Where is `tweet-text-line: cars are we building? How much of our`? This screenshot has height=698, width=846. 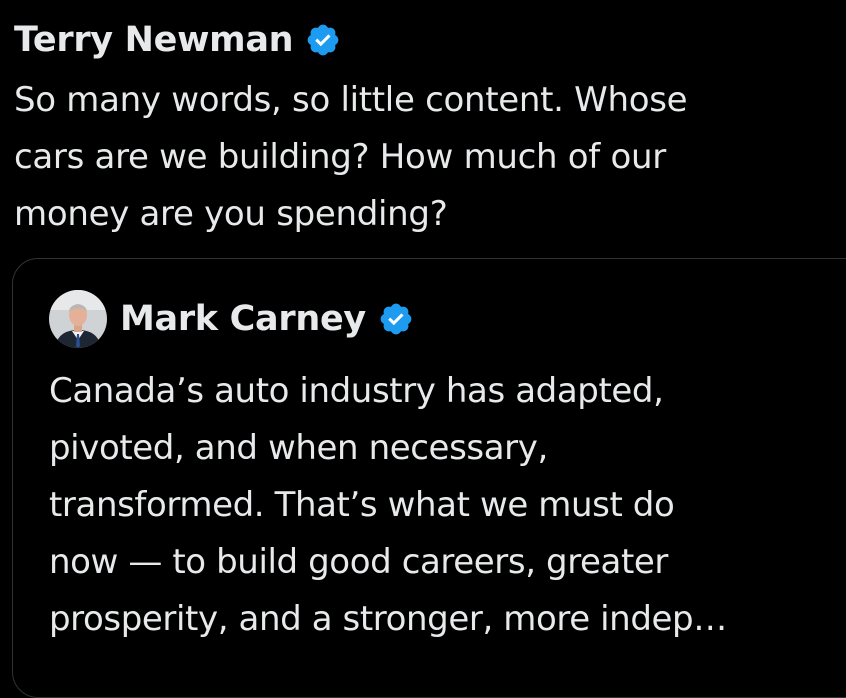
tweet-text-line: cars are we building? How much of our is located at coordinates (340, 157).